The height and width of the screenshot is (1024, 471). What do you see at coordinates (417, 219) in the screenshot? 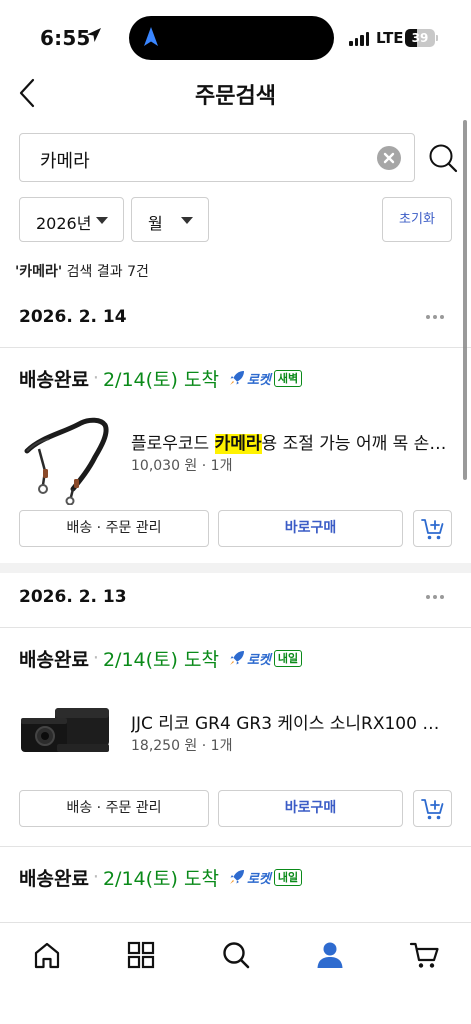
I see `reset-button: 초기화` at bounding box center [417, 219].